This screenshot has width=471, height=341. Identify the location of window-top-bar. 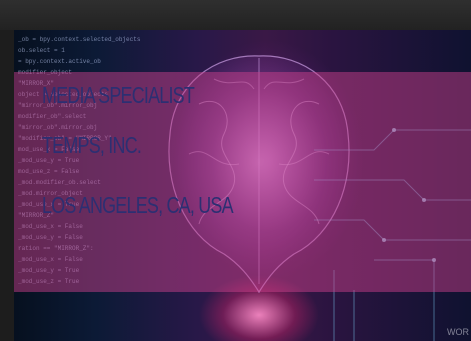
(235, 15).